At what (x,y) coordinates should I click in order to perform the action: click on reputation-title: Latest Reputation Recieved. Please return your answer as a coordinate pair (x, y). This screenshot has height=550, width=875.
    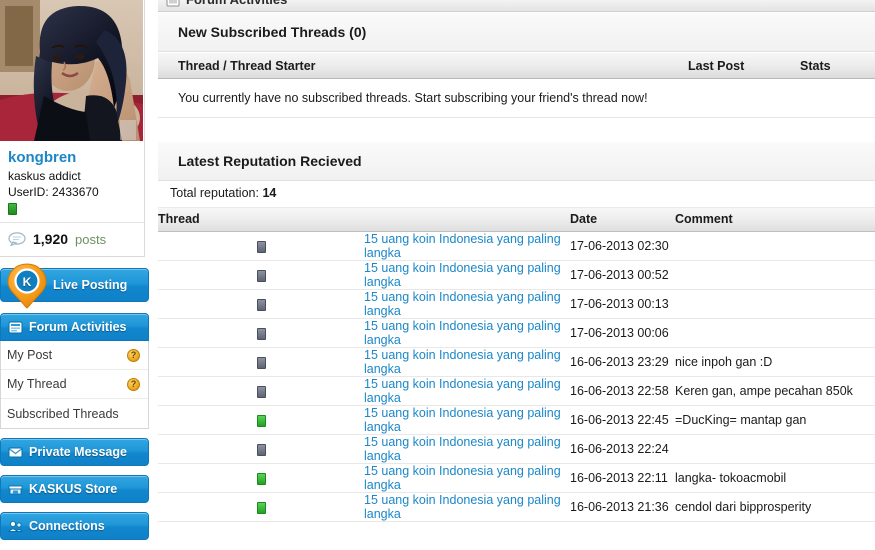
    Looking at the image, I should click on (516, 161).